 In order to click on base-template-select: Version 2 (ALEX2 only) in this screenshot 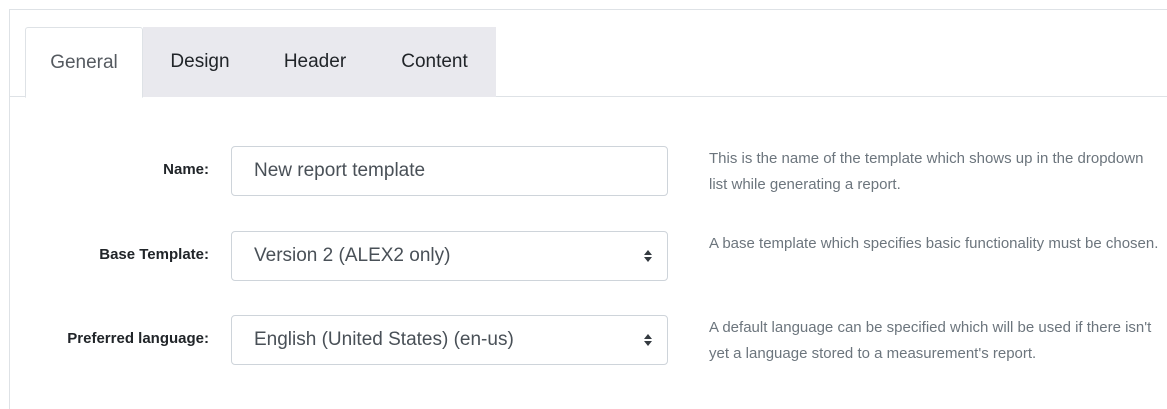, I will do `click(449, 256)`.